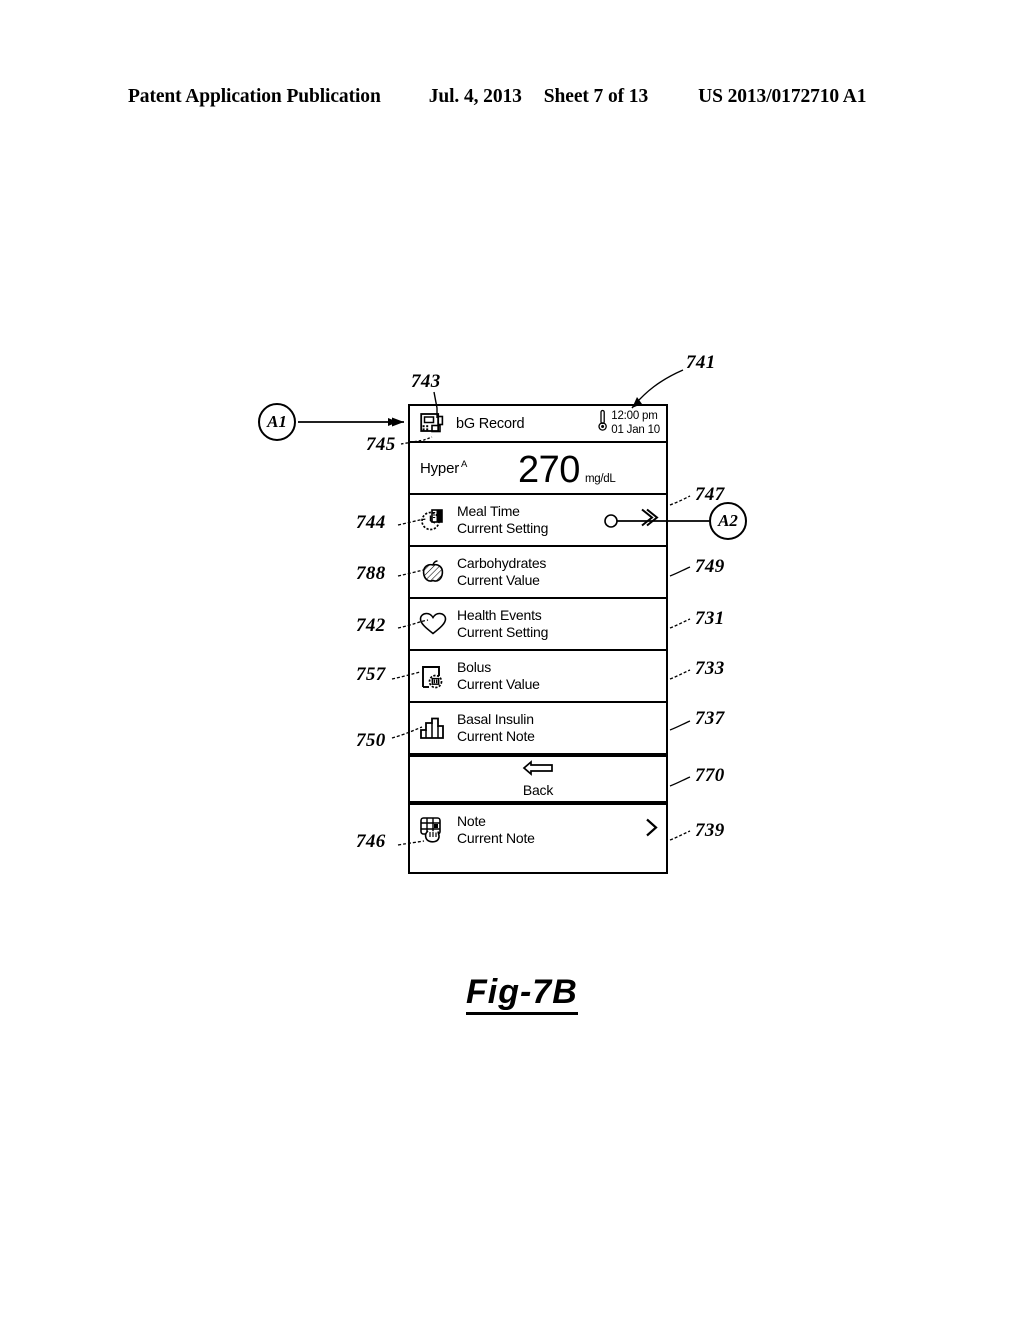 The height and width of the screenshot is (1320, 1024). I want to click on bg-reading-row: Hyper A 270 mg/dL, so click(538, 469).